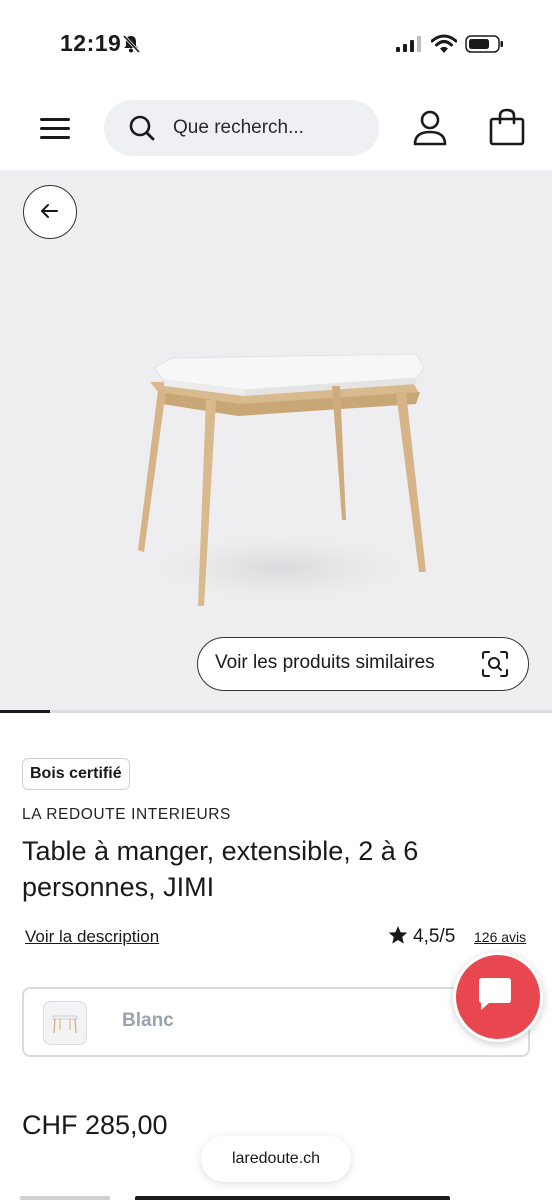 The width and height of the screenshot is (552, 1200). I want to click on status-time: 12:19, so click(91, 43).